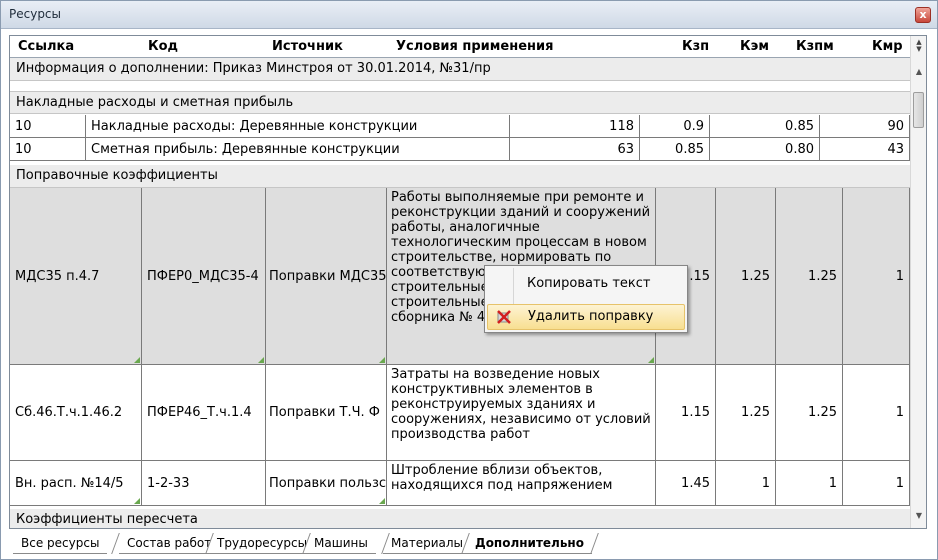 This screenshot has width=938, height=560. I want to click on sort-arrows-icon: ▲ ▼, so click(919, 46).